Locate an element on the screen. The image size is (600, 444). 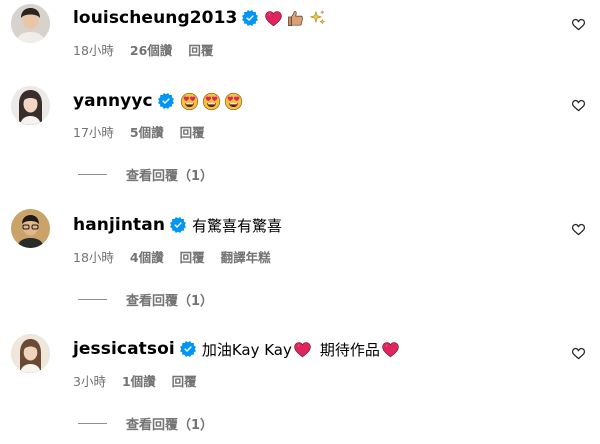
username: louischeung2013 is located at coordinates (155, 18).